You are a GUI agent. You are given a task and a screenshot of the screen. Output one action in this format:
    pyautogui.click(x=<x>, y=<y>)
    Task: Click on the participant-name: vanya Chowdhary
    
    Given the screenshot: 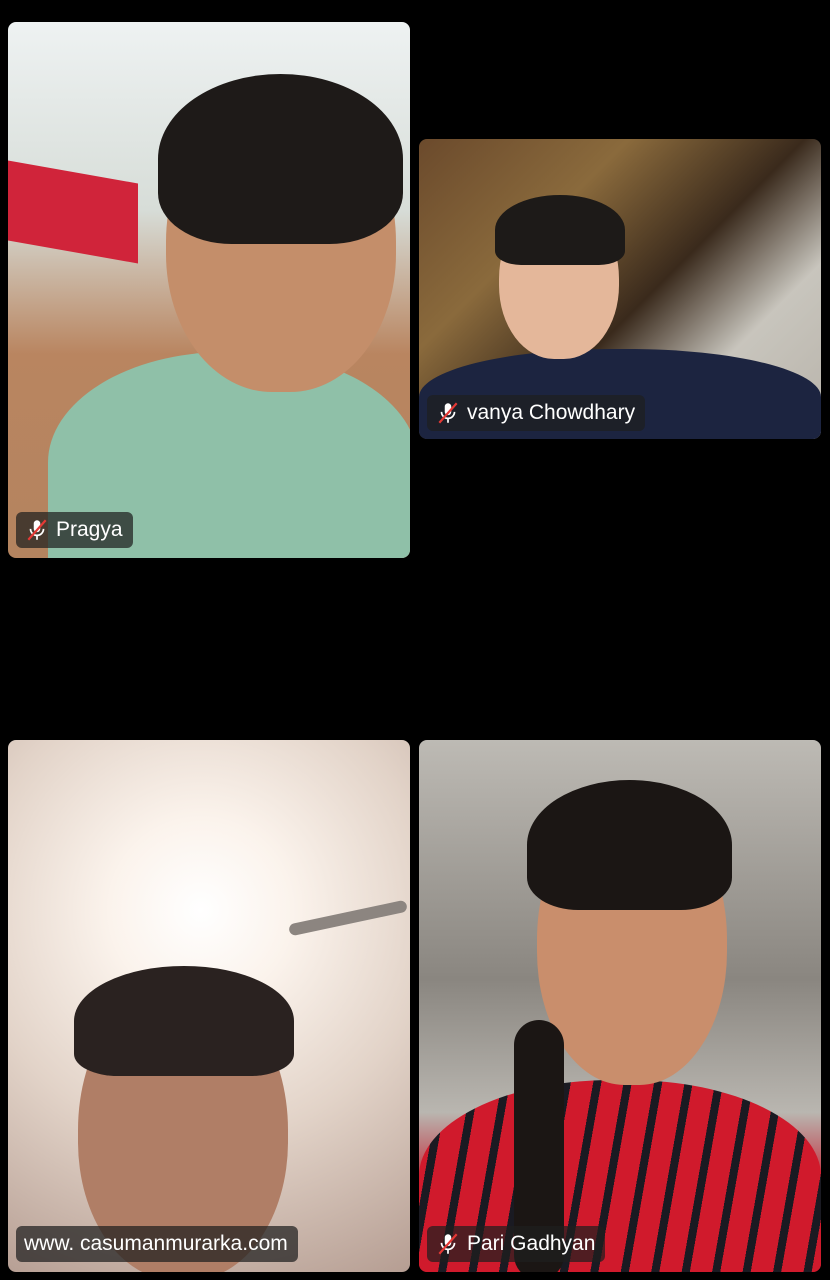 What is the action you would take?
    pyautogui.click(x=551, y=412)
    